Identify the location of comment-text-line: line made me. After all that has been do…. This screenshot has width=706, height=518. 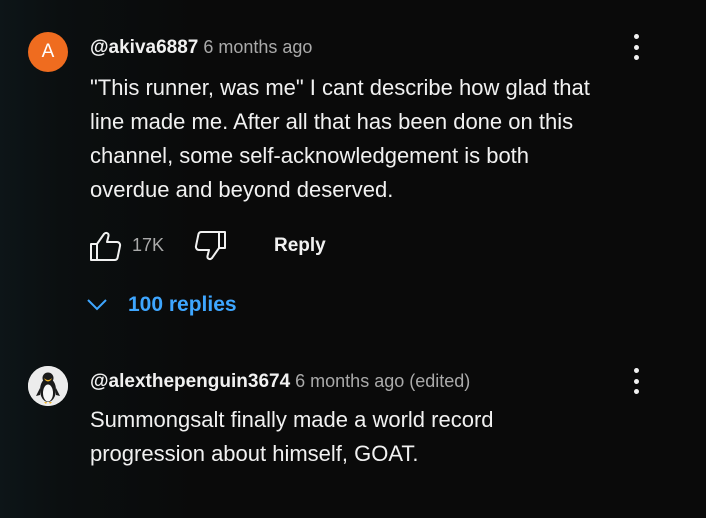
(332, 121).